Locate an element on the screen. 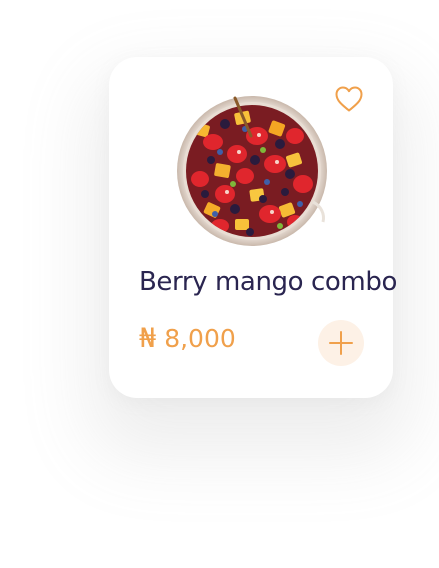 The image size is (439, 568). currency-symbol: ₦ is located at coordinates (148, 338).